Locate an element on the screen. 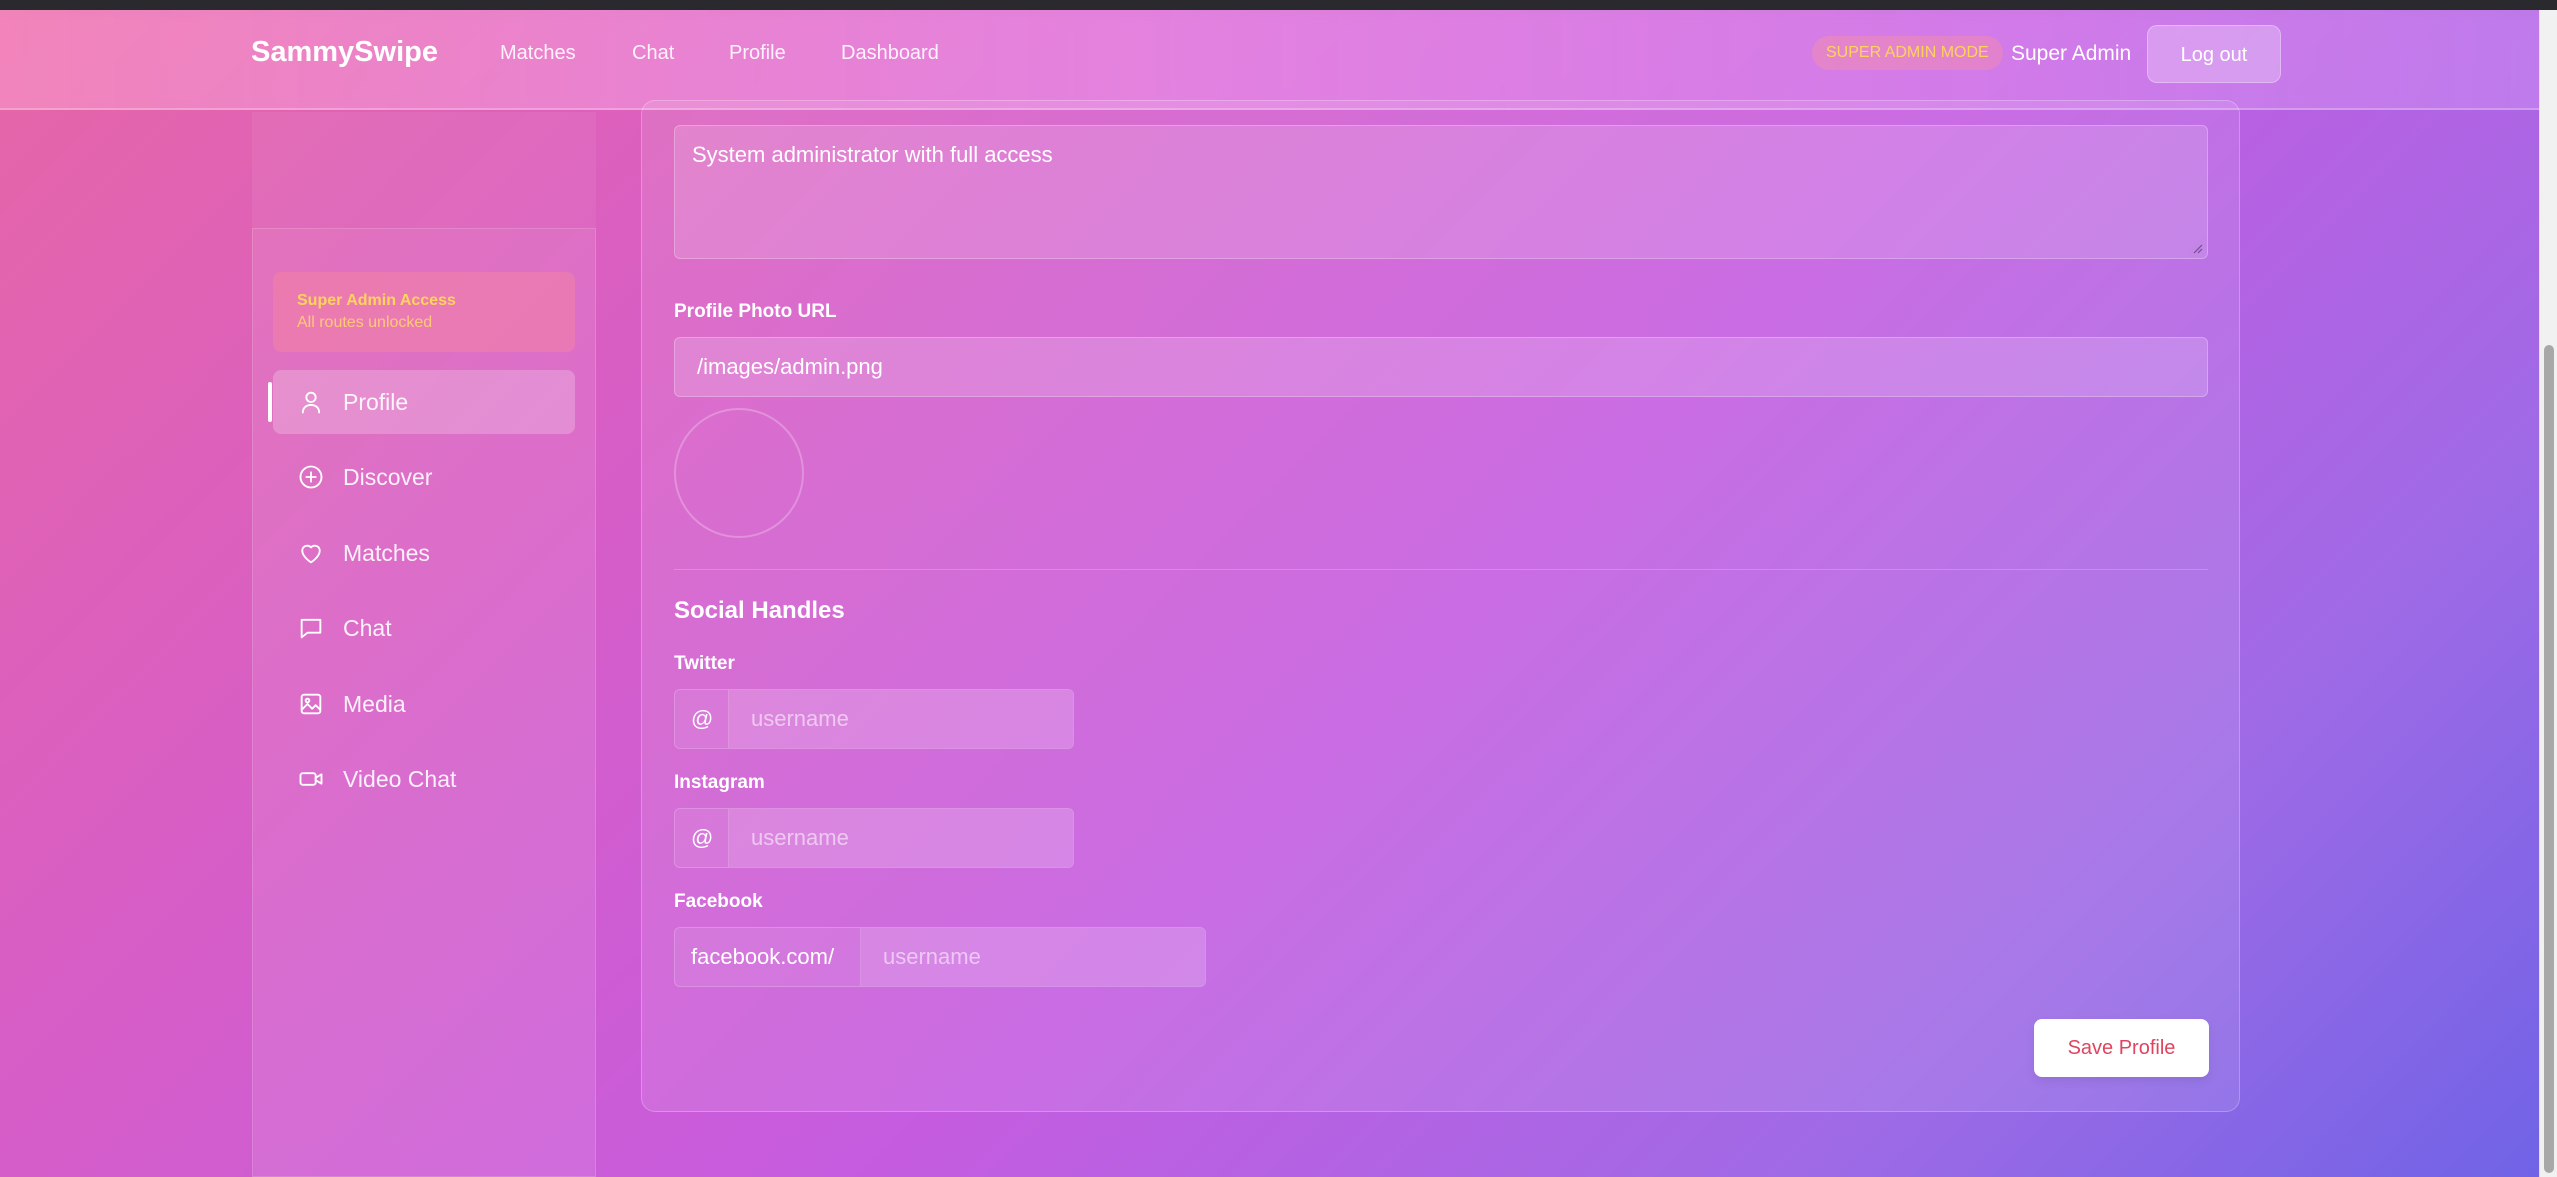  sidebar-item-video-chat: Video Chat is located at coordinates (424, 779).